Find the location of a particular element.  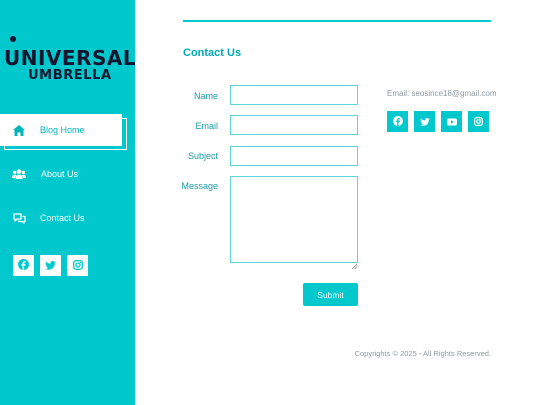

sidebar-item-label: Contact Us is located at coordinates (62, 218).